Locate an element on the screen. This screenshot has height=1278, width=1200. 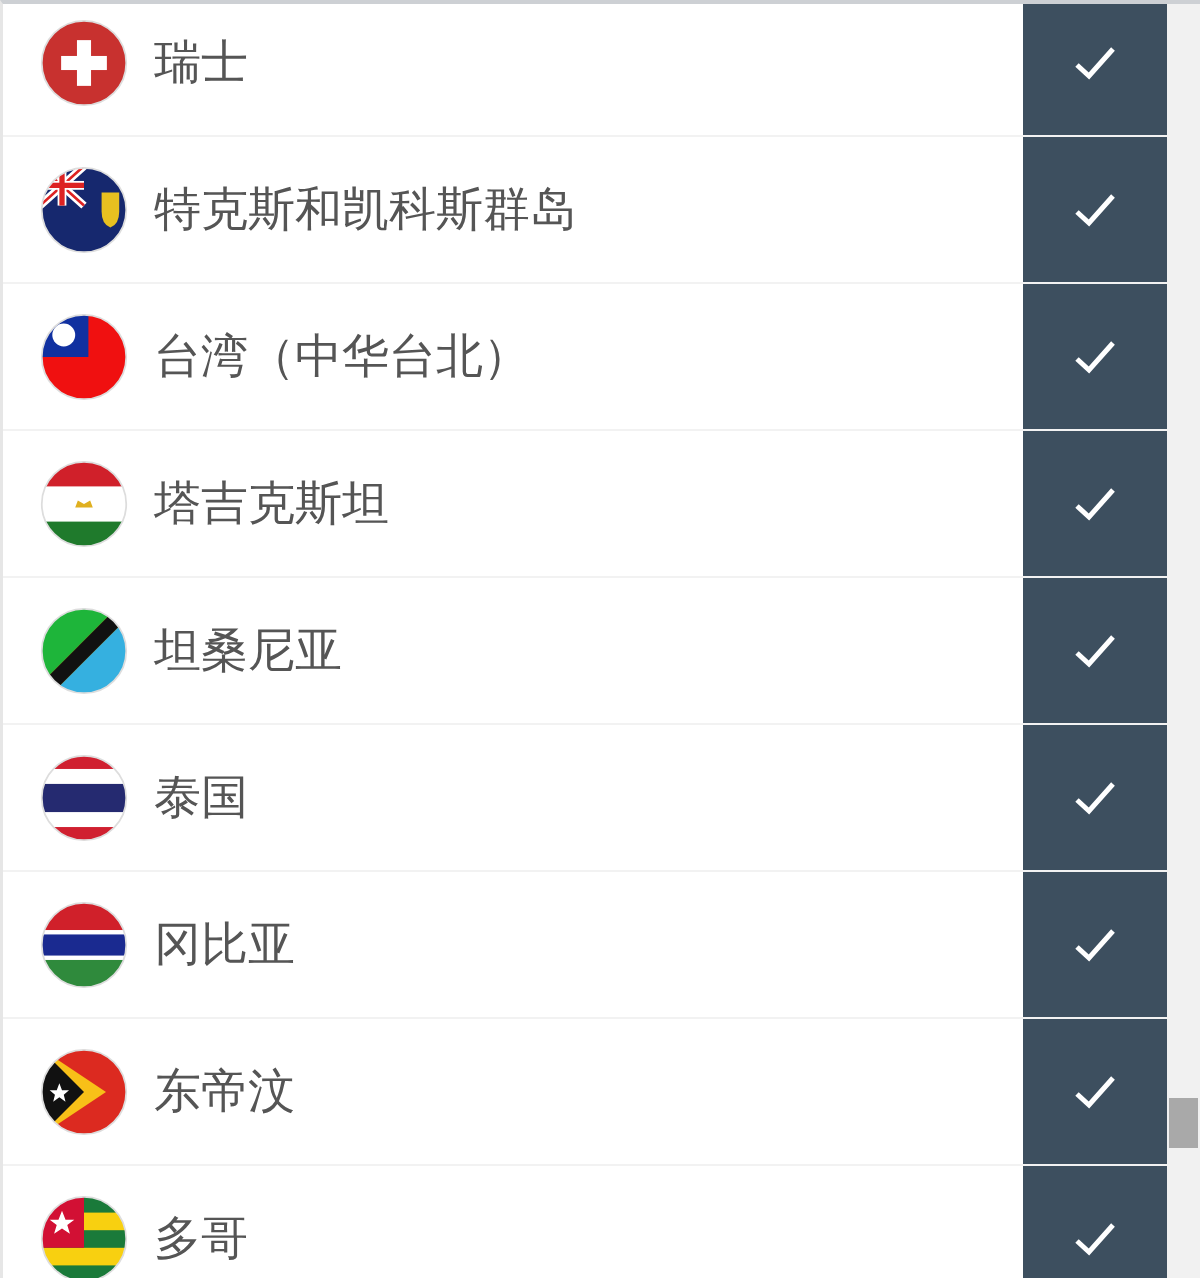
country-name: 塔吉克斯坦 is located at coordinates (271, 503).